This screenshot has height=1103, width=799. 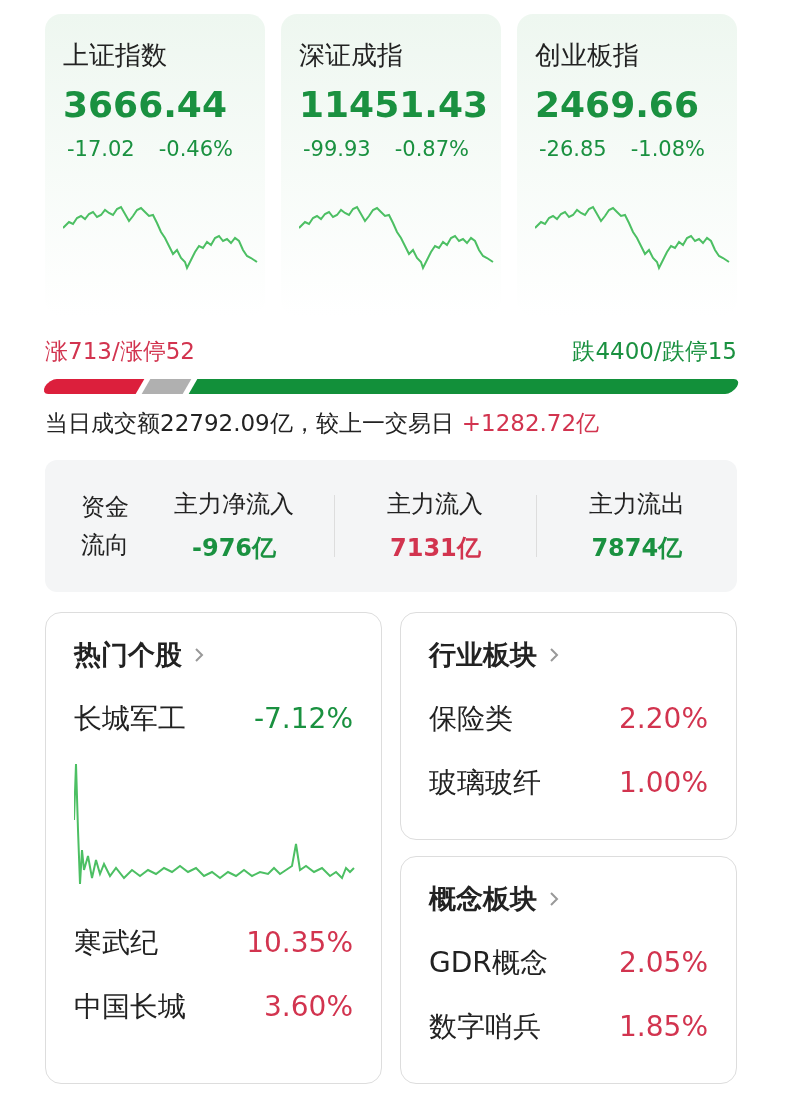 What do you see at coordinates (637, 548) in the screenshot?
I see `flow-value: 7874亿` at bounding box center [637, 548].